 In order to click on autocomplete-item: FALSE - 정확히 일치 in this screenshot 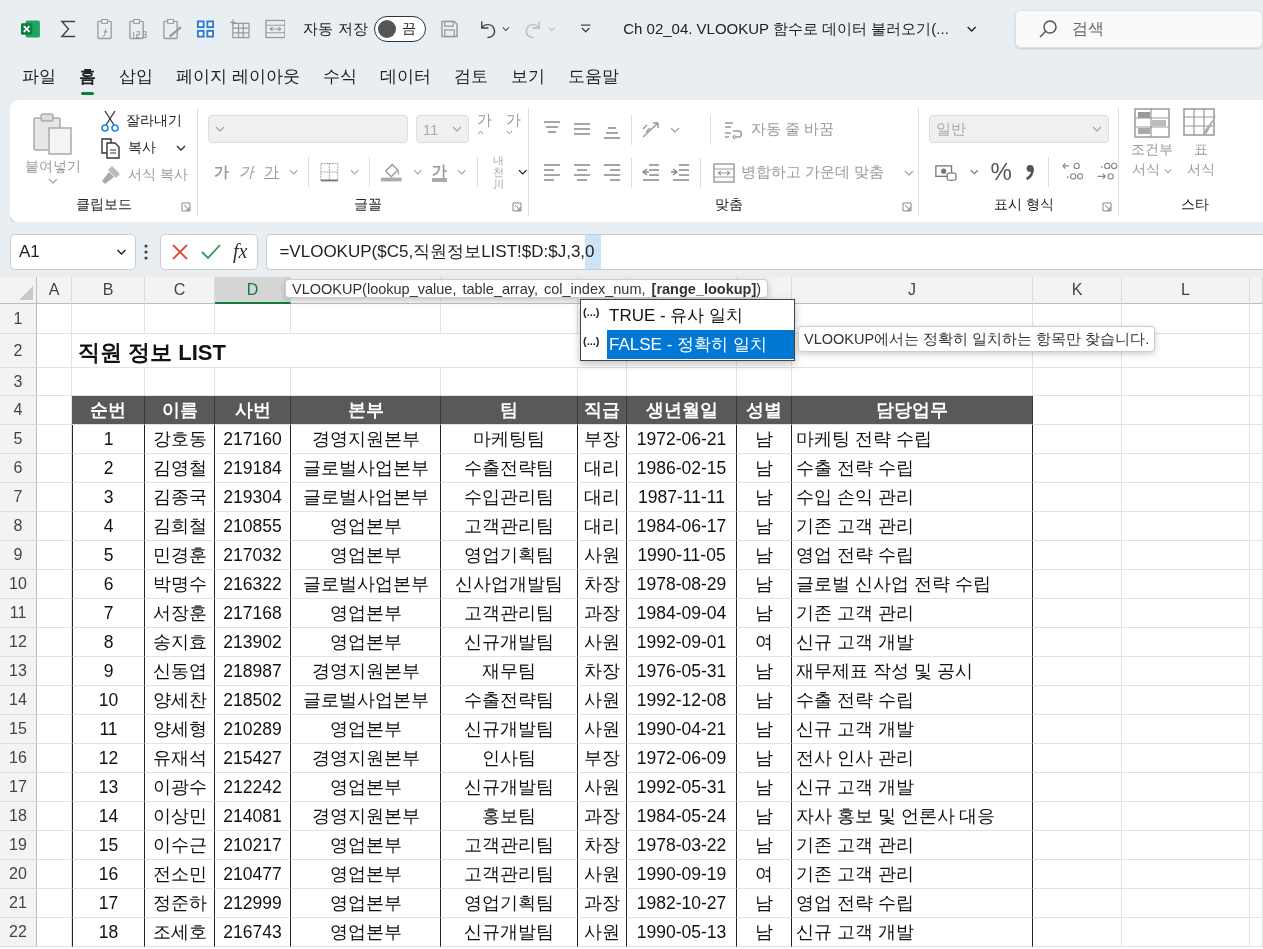, I will do `click(700, 344)`.